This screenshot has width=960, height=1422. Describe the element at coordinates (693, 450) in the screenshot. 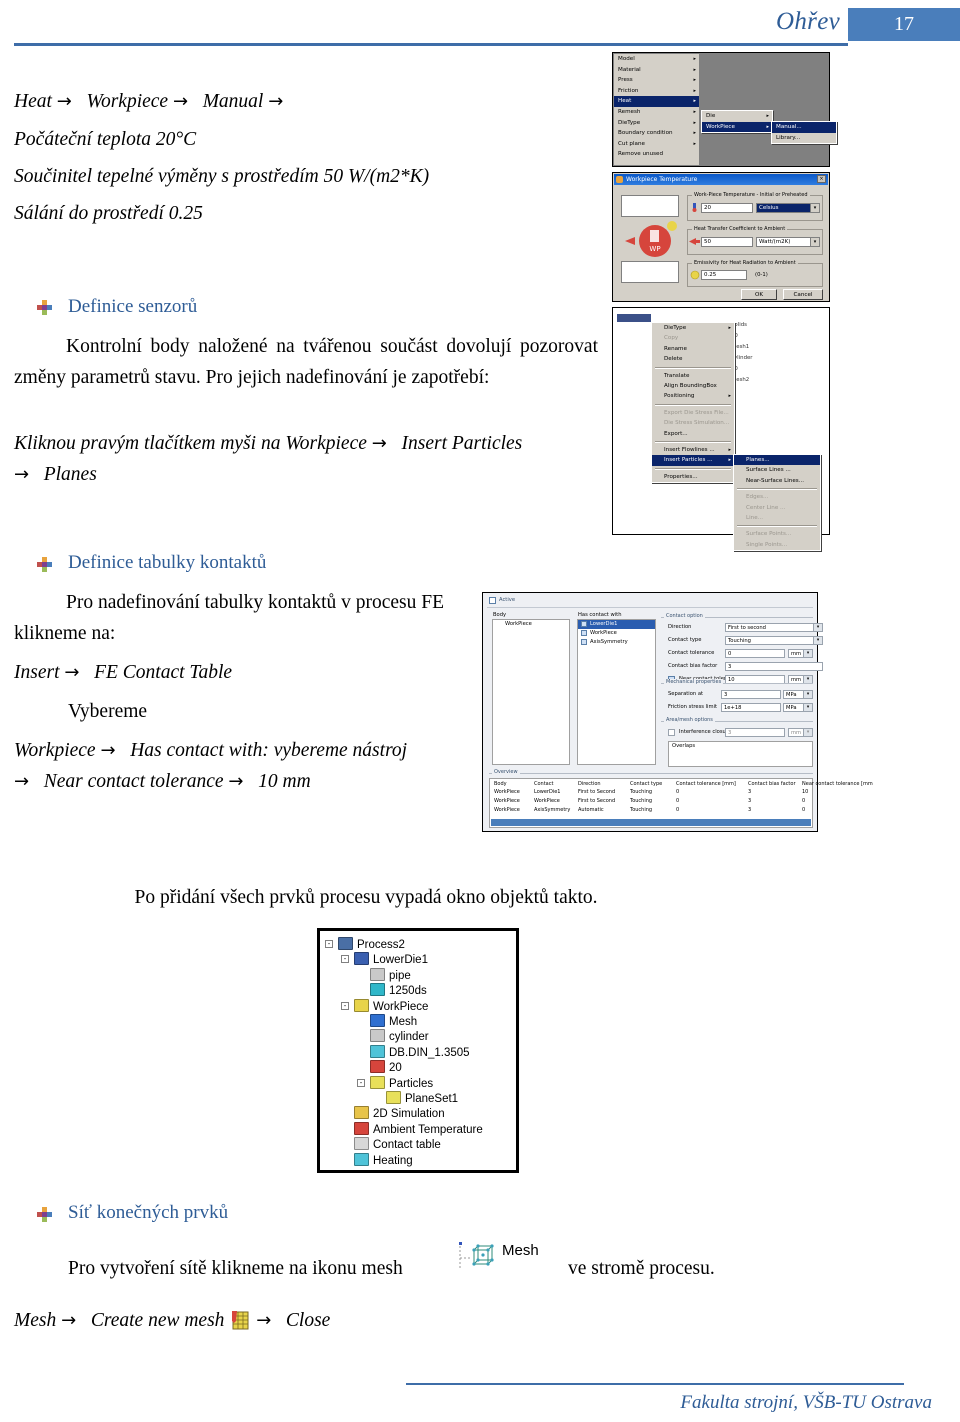

I see `context-menu-item: Insert Flowlines ... ▸` at that location.